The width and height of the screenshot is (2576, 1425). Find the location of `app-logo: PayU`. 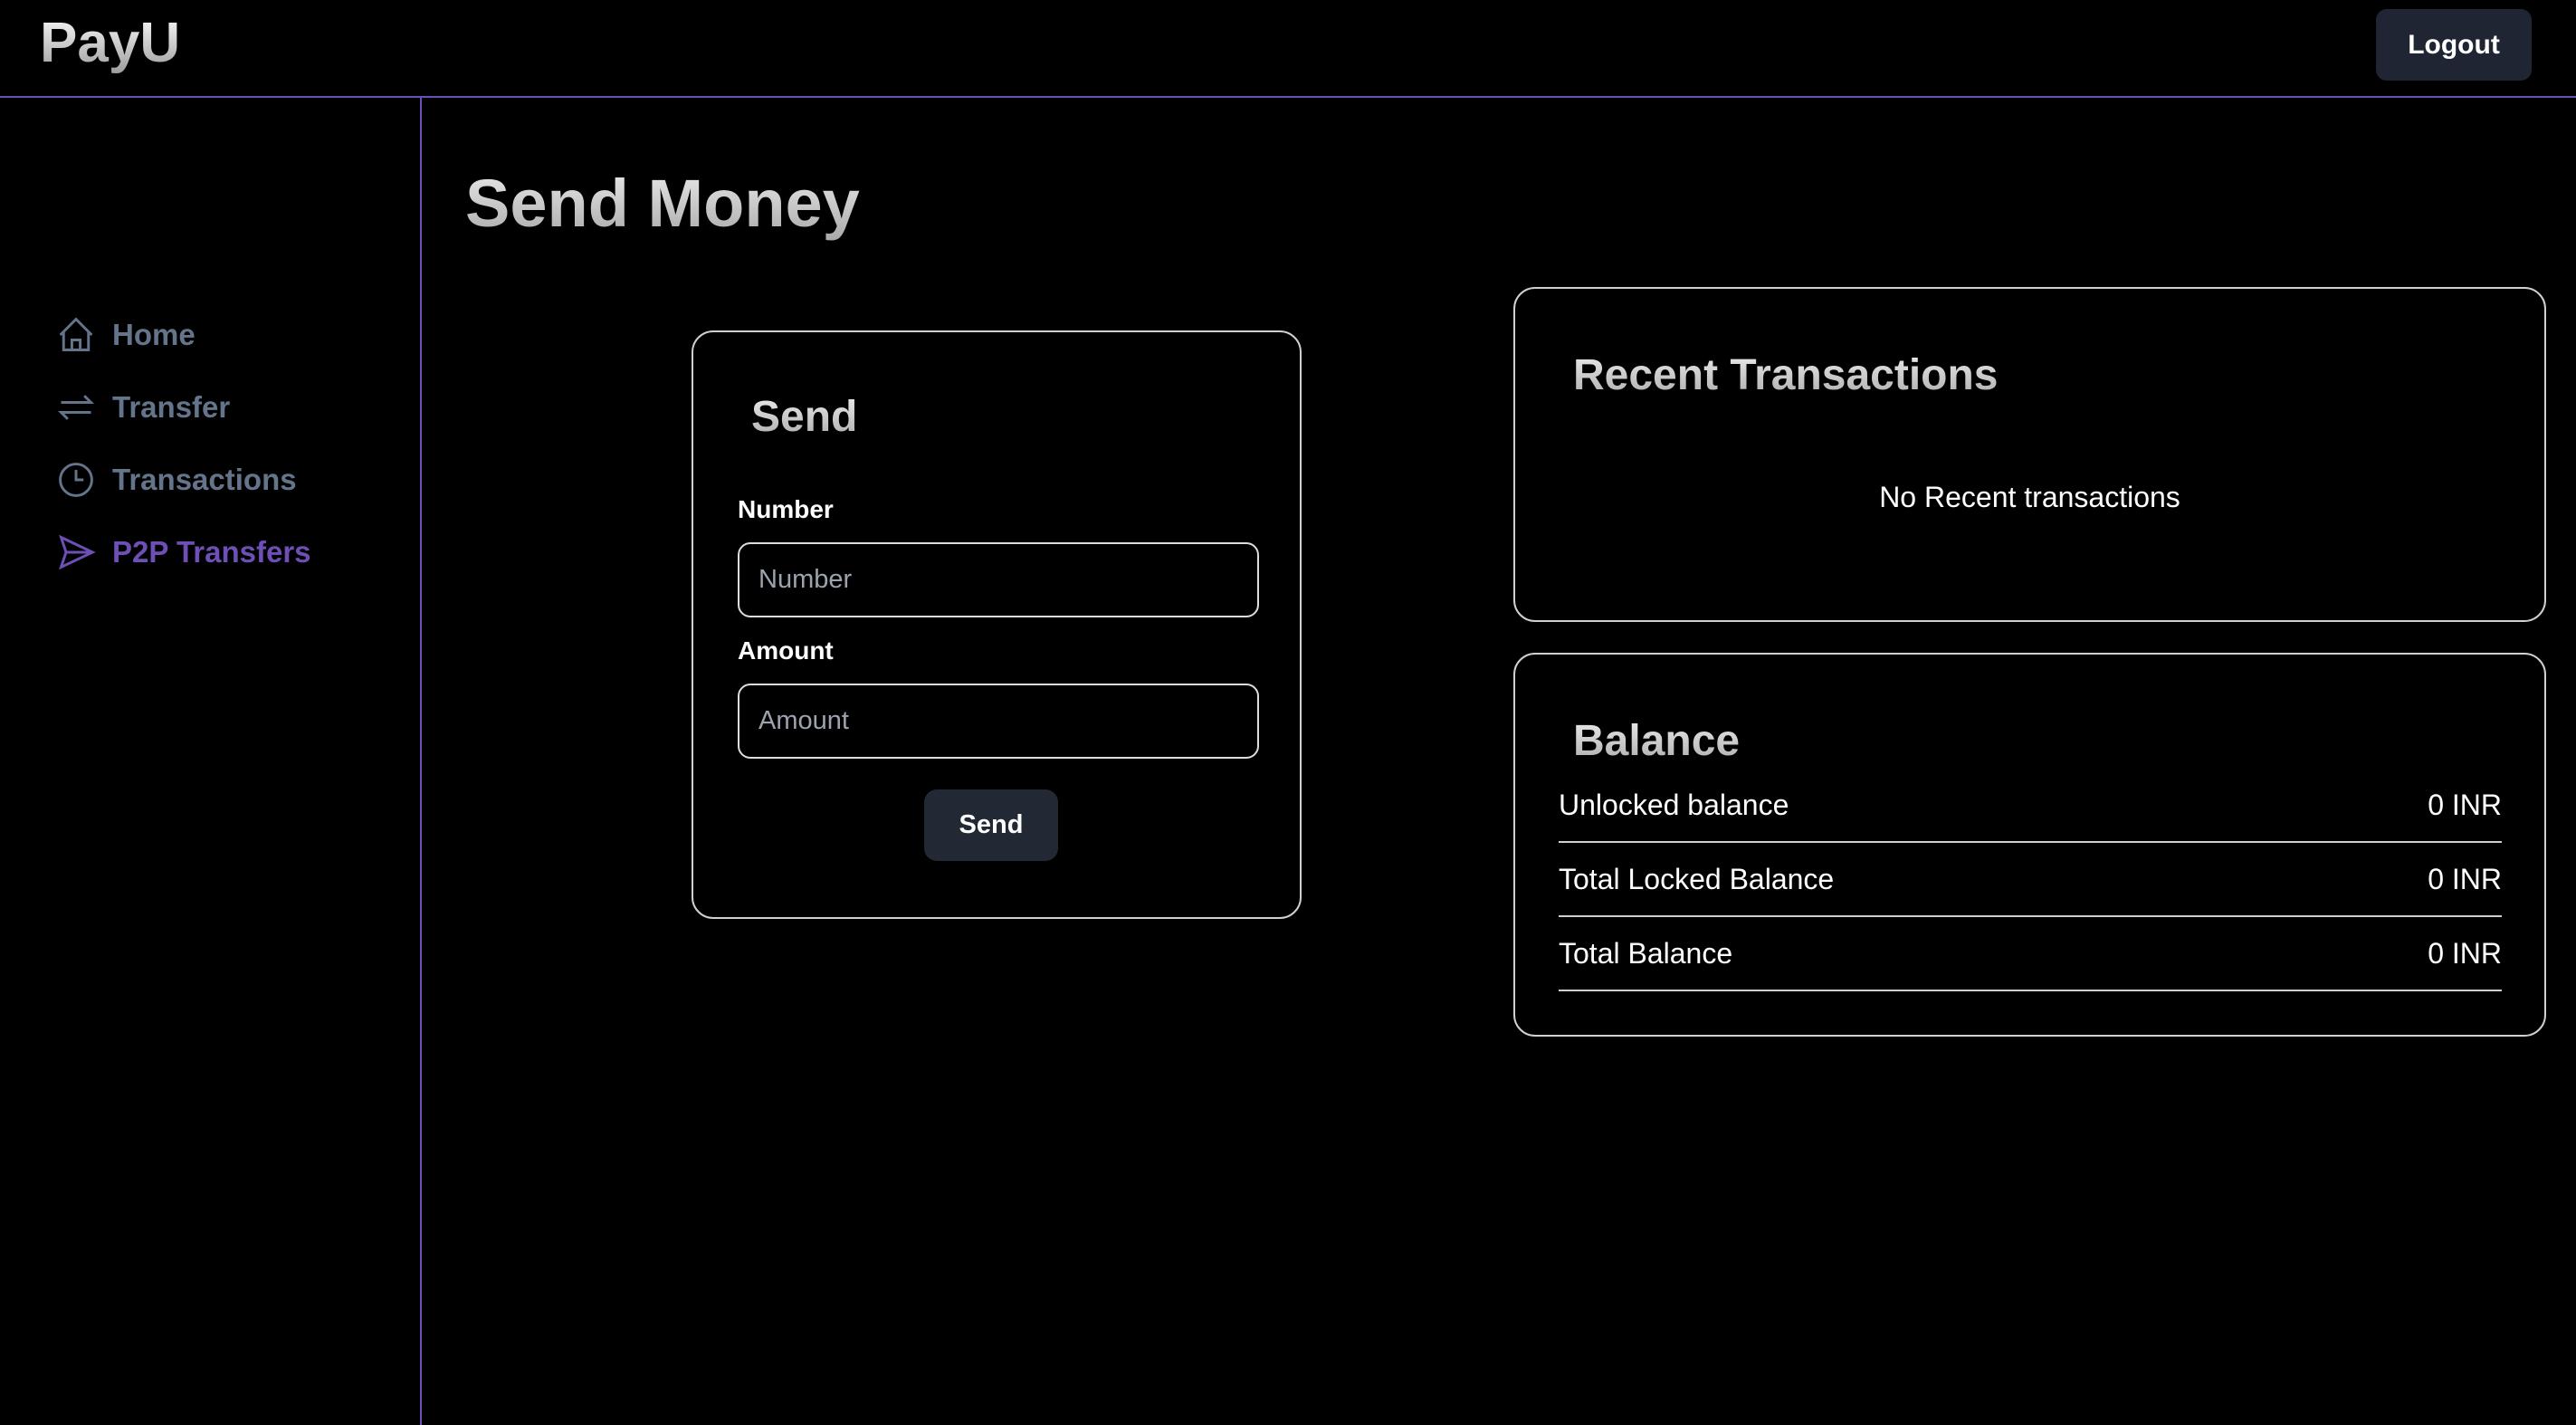

app-logo: PayU is located at coordinates (110, 43).